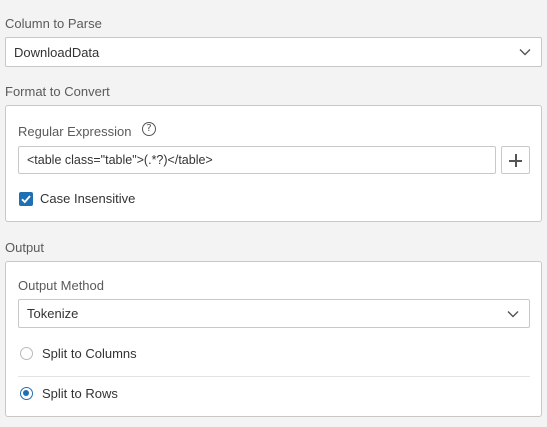  Describe the element at coordinates (26, 393) in the screenshot. I see `split-to-rows-radio` at that location.